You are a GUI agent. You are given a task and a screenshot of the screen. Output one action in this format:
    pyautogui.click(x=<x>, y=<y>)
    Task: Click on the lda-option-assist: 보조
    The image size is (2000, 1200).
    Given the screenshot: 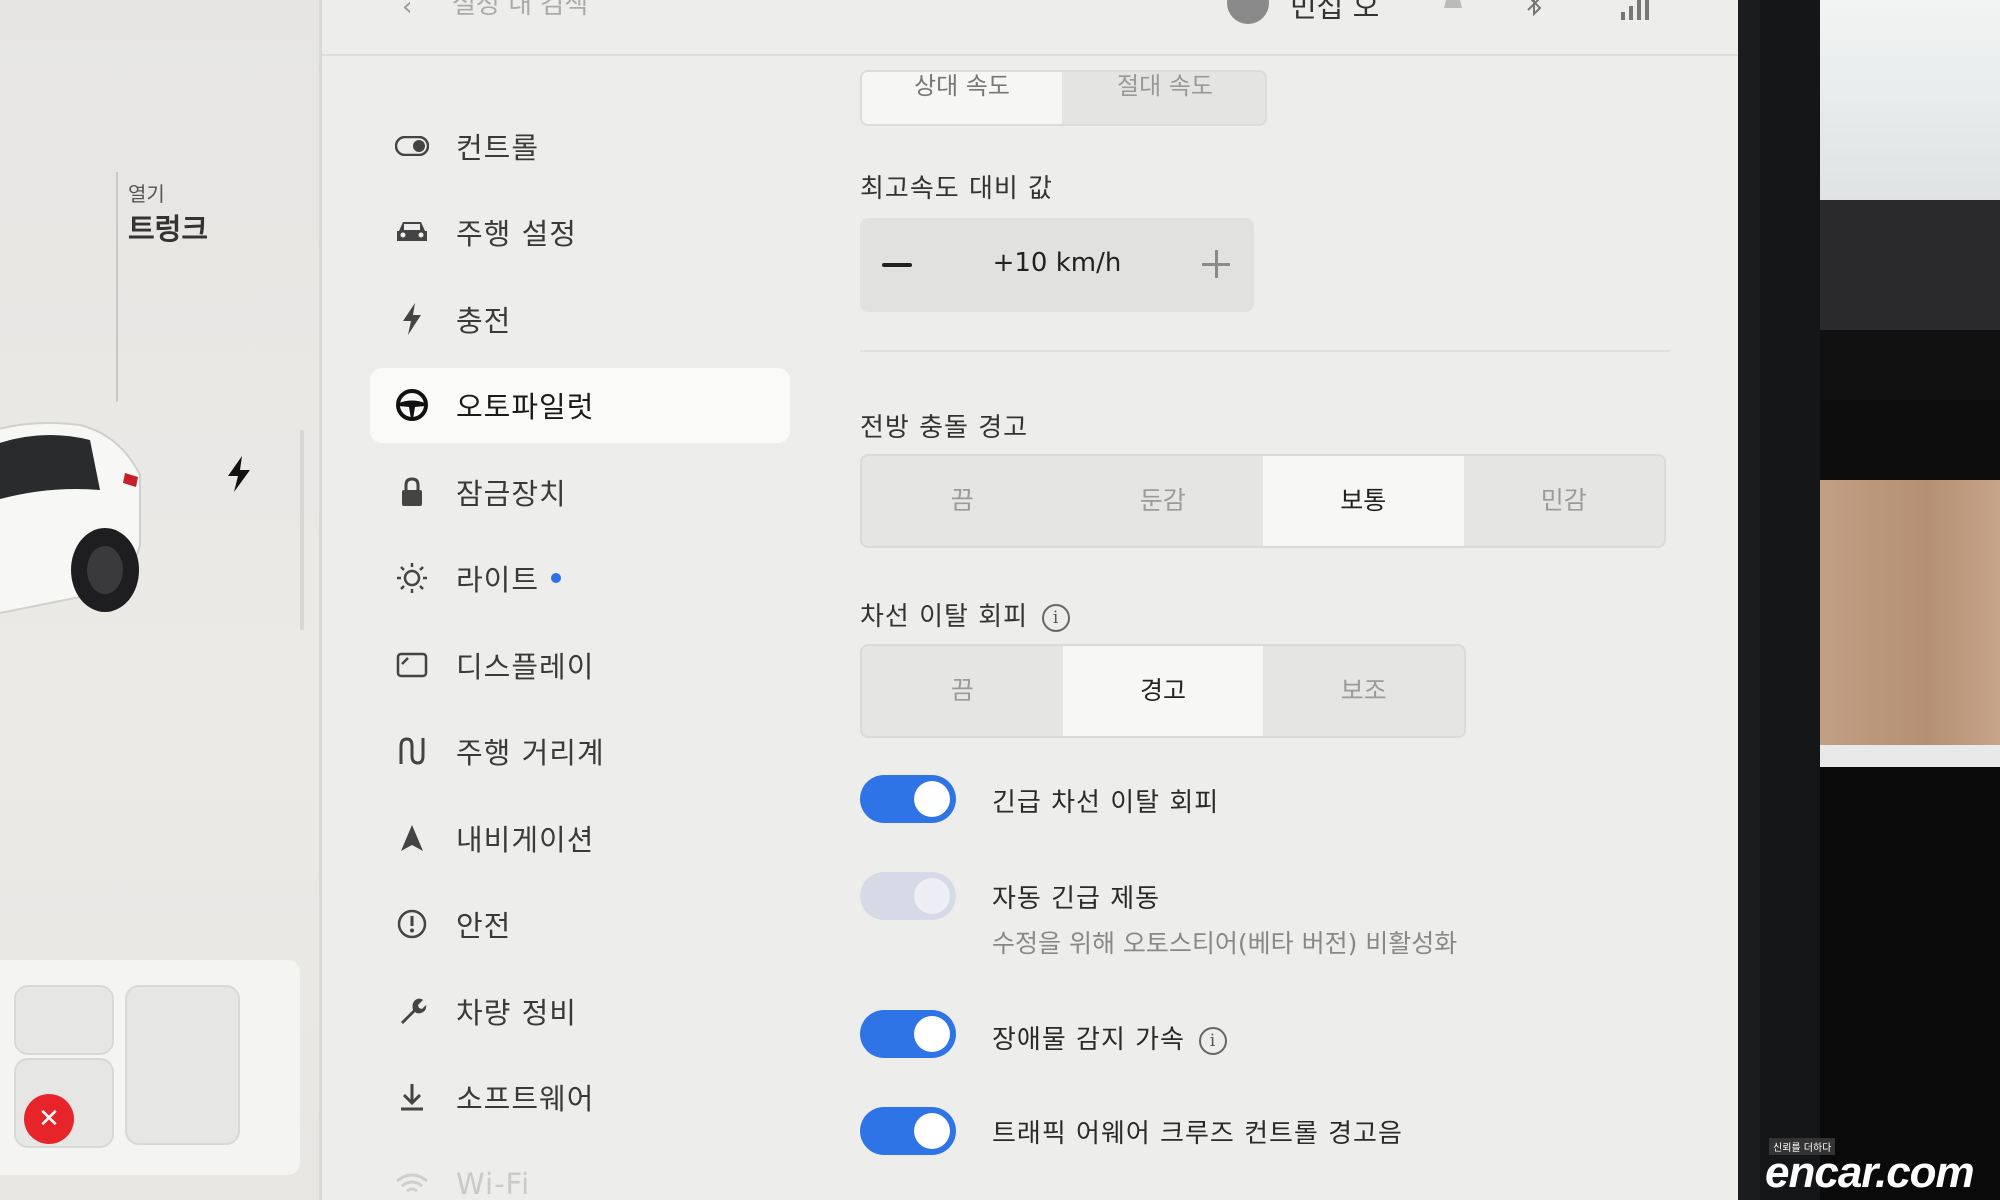 What is the action you would take?
    pyautogui.click(x=1363, y=691)
    